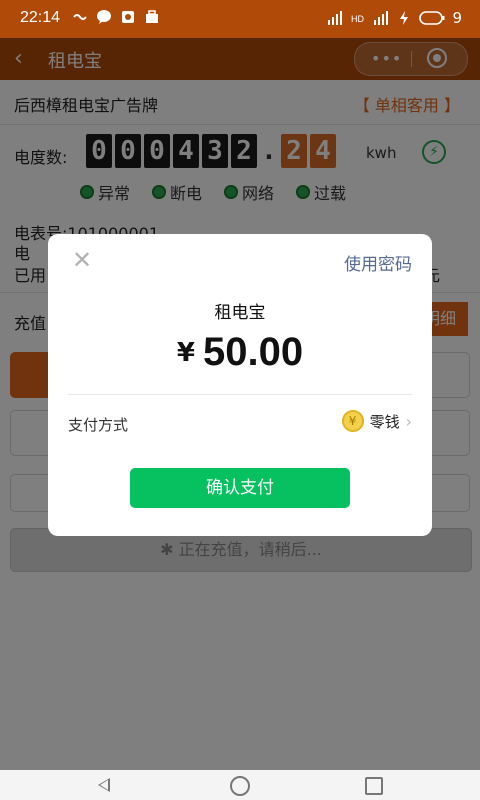  Describe the element at coordinates (335, 18) in the screenshot. I see `signal-icon` at that location.